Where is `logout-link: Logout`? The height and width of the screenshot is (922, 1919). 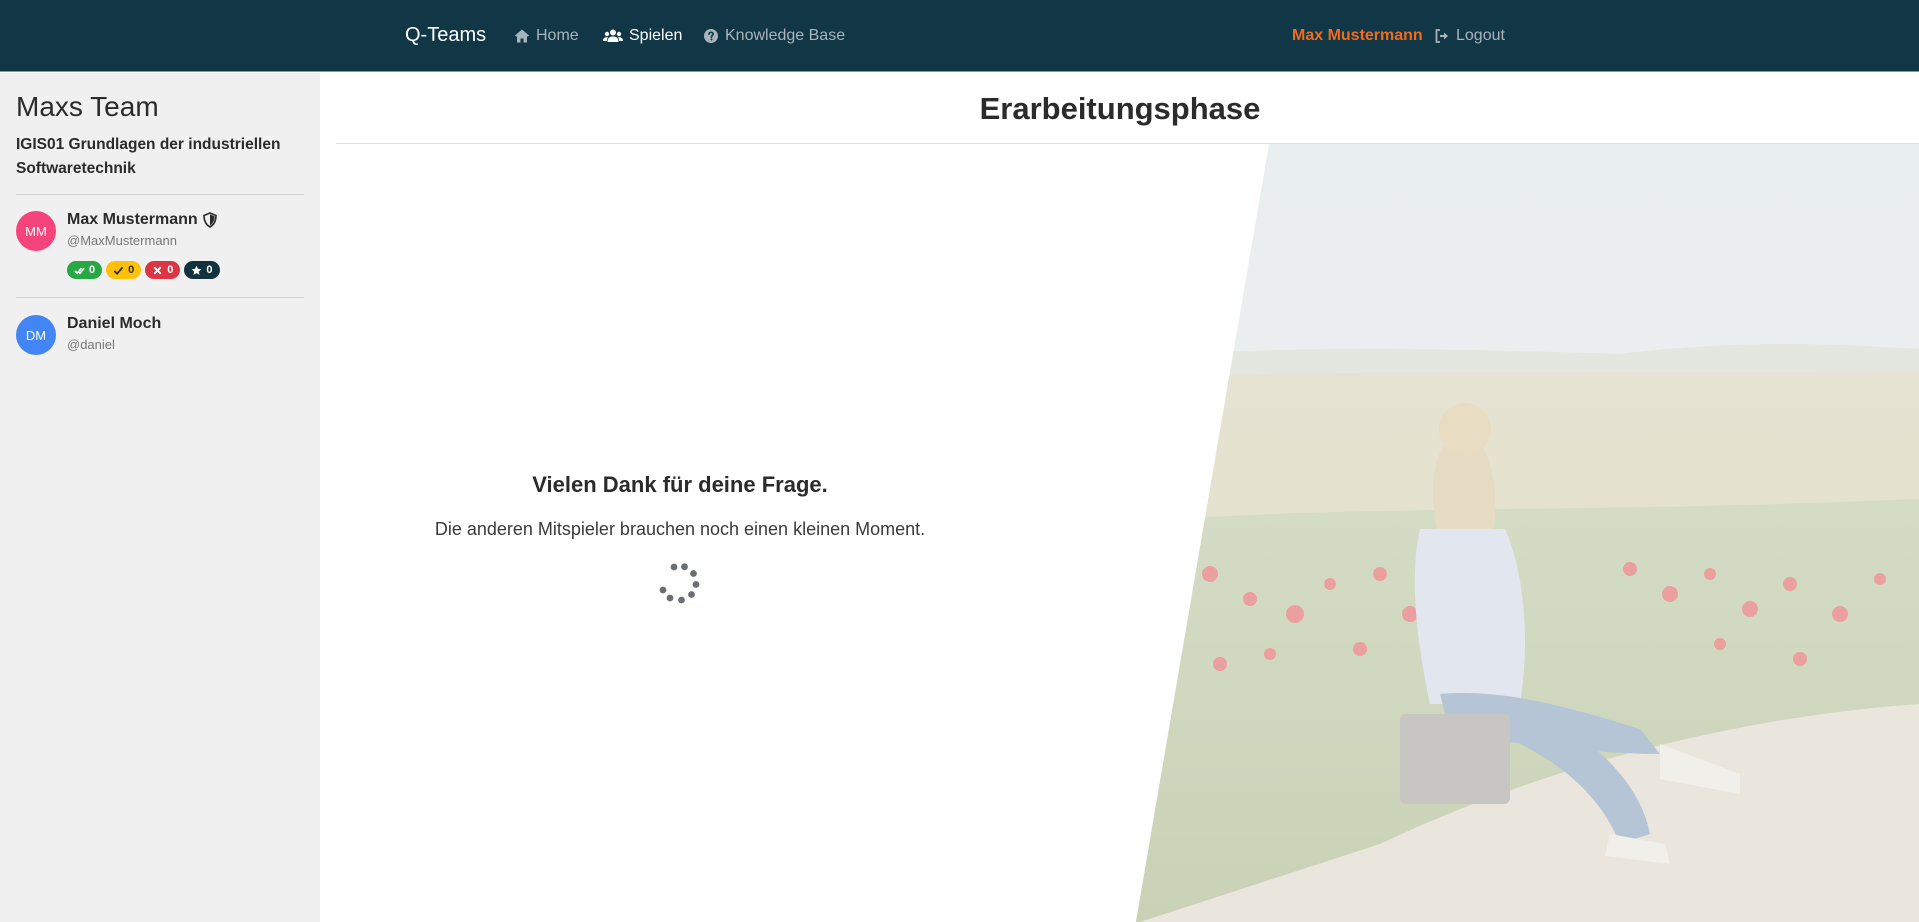 logout-link: Logout is located at coordinates (1469, 36).